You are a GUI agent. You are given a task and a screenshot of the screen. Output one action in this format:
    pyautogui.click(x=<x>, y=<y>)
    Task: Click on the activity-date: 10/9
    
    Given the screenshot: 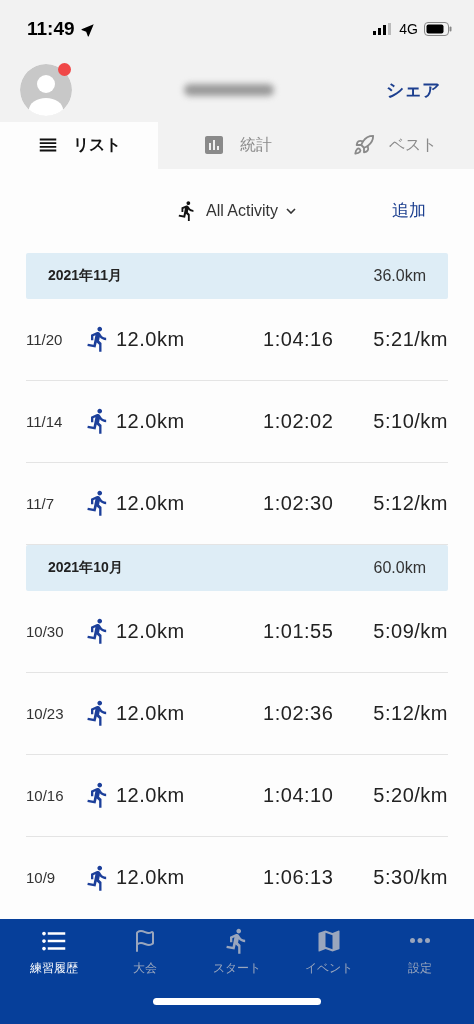 What is the action you would take?
    pyautogui.click(x=41, y=878)
    